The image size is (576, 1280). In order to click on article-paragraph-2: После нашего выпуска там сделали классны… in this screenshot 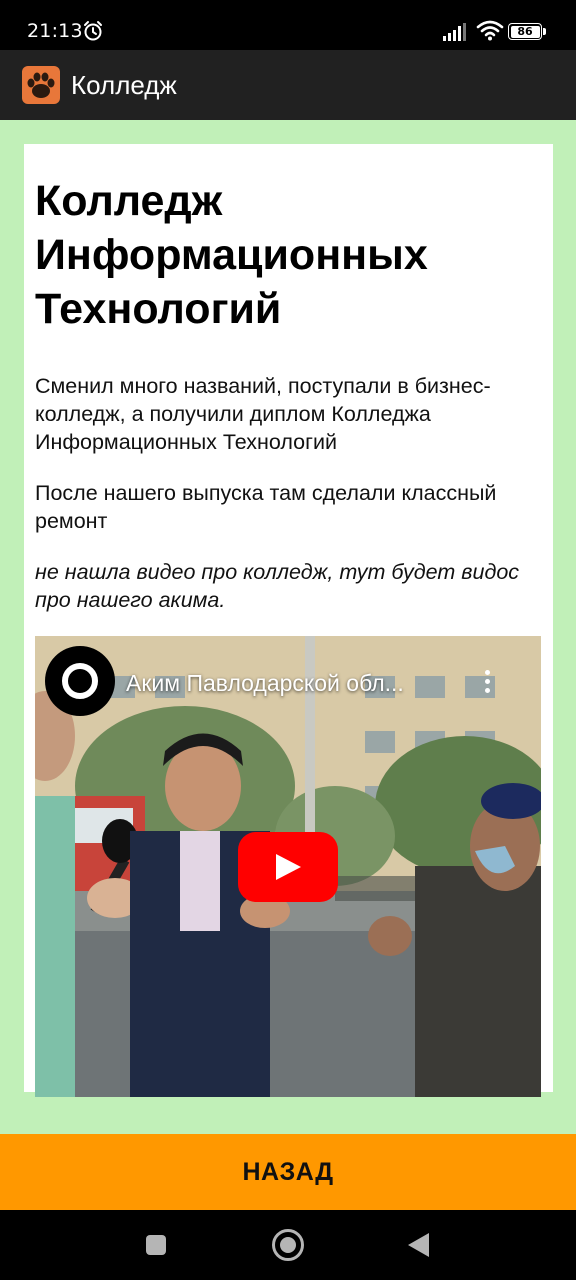, I will do `click(266, 507)`.